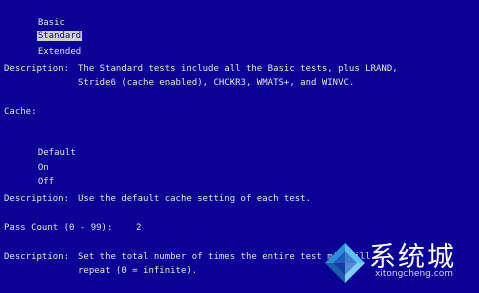  Describe the element at coordinates (398, 260) in the screenshot. I see `watermark: 系统城 xitongcheng.com` at that location.